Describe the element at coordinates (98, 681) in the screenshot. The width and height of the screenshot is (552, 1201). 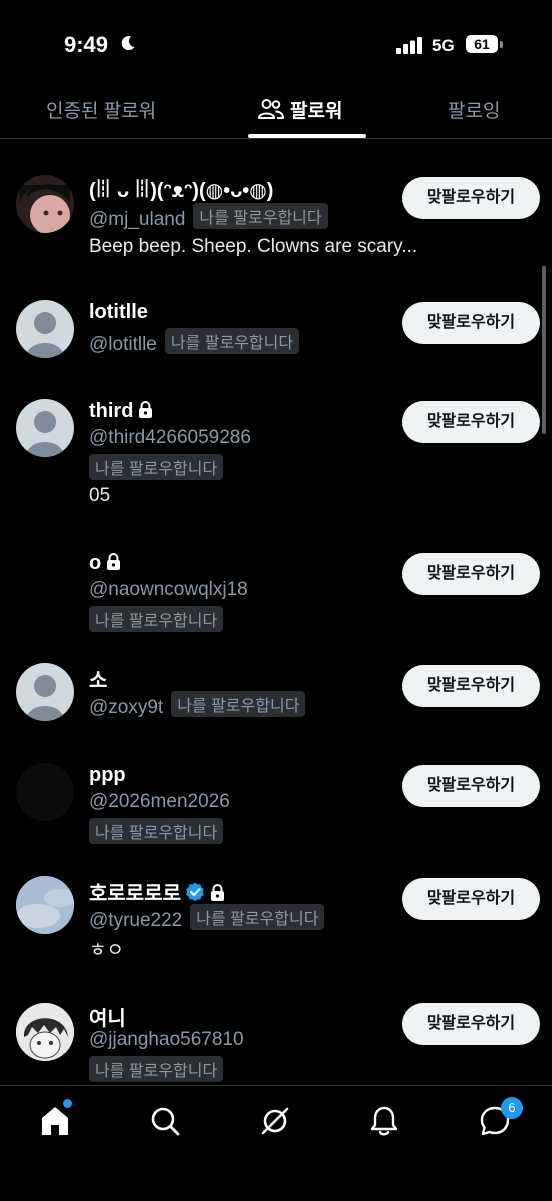
I see `user-name: 소` at that location.